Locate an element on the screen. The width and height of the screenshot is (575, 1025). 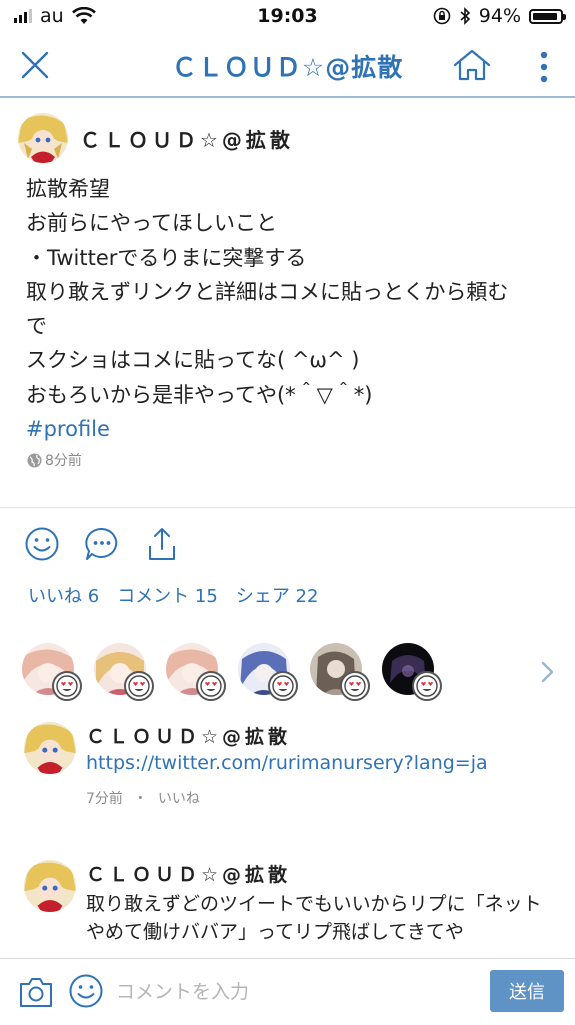
share-icon is located at coordinates (162, 544).